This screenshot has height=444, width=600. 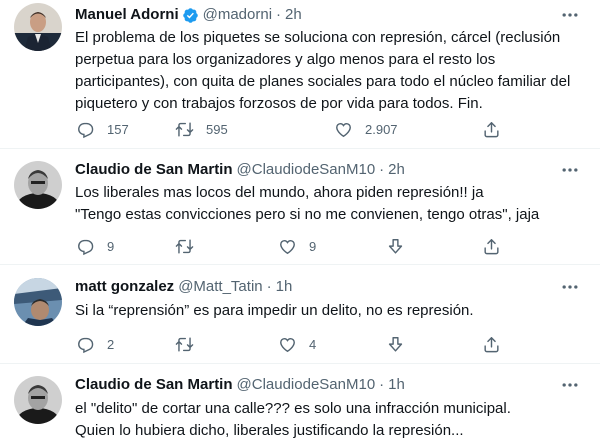 What do you see at coordinates (220, 287) in the screenshot?
I see `author-handle: @Matt_Tatin` at bounding box center [220, 287].